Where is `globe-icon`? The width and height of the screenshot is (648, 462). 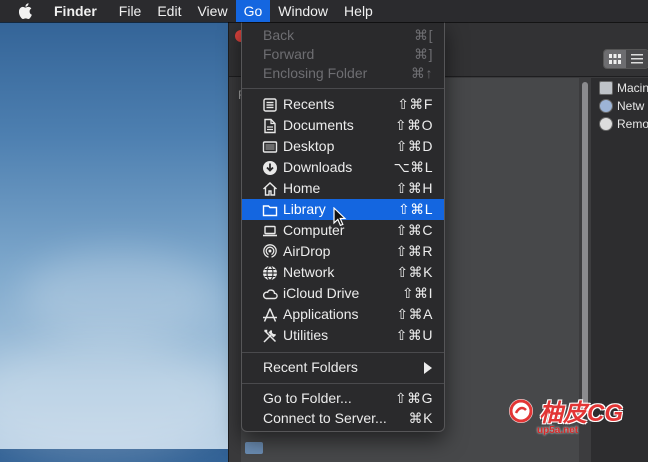
globe-icon is located at coordinates (606, 106).